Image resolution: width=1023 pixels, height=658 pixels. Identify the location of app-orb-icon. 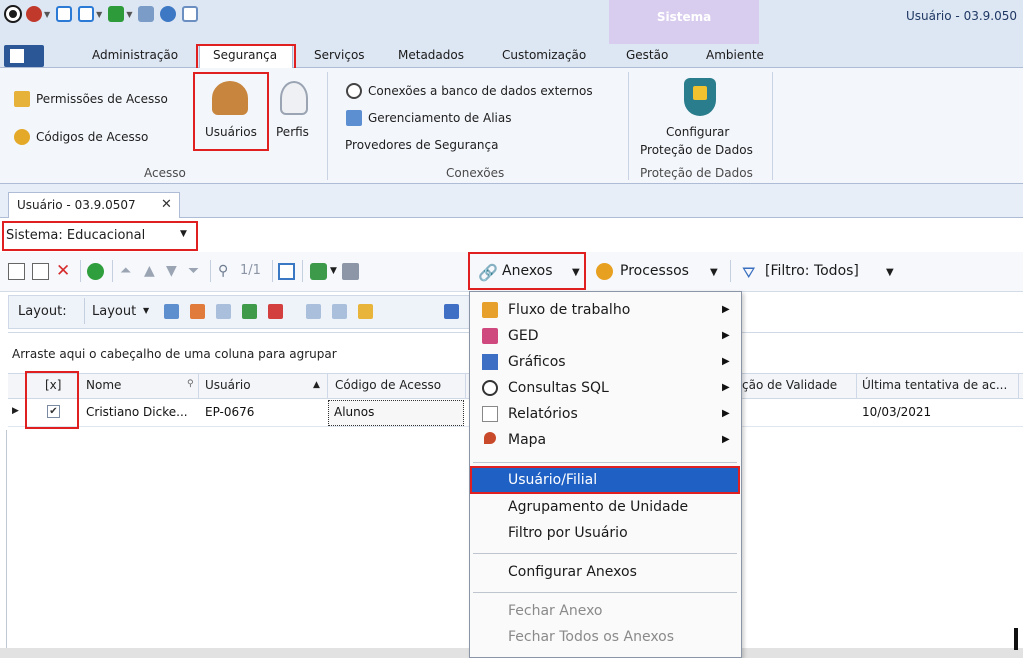
(13, 14).